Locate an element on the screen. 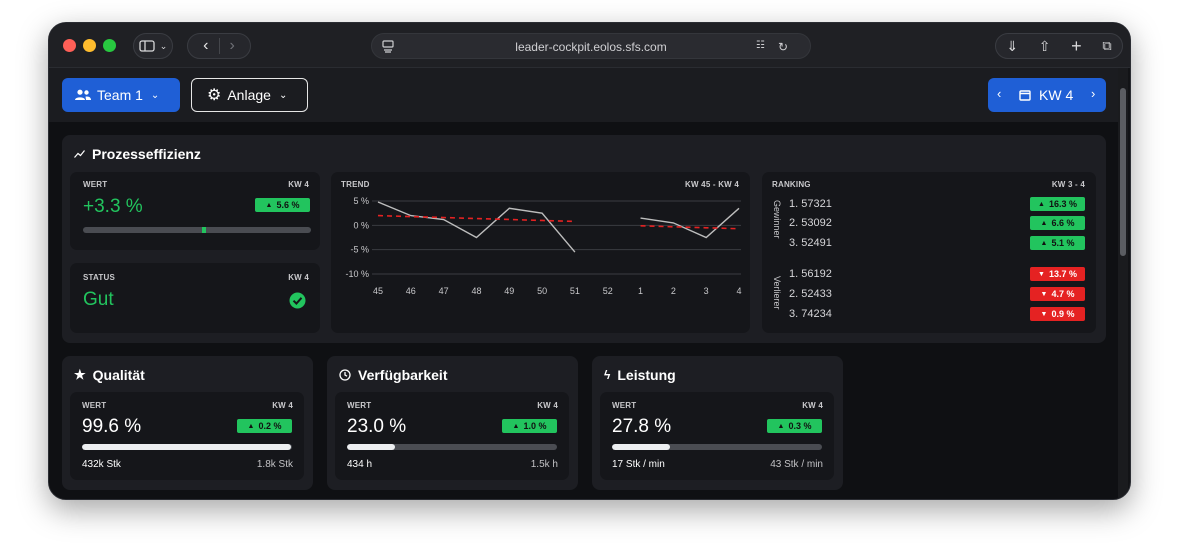 The image size is (1181, 553). wert-card: WERT KW 4 +3.3 % ▲ 5.6 % is located at coordinates (195, 211).